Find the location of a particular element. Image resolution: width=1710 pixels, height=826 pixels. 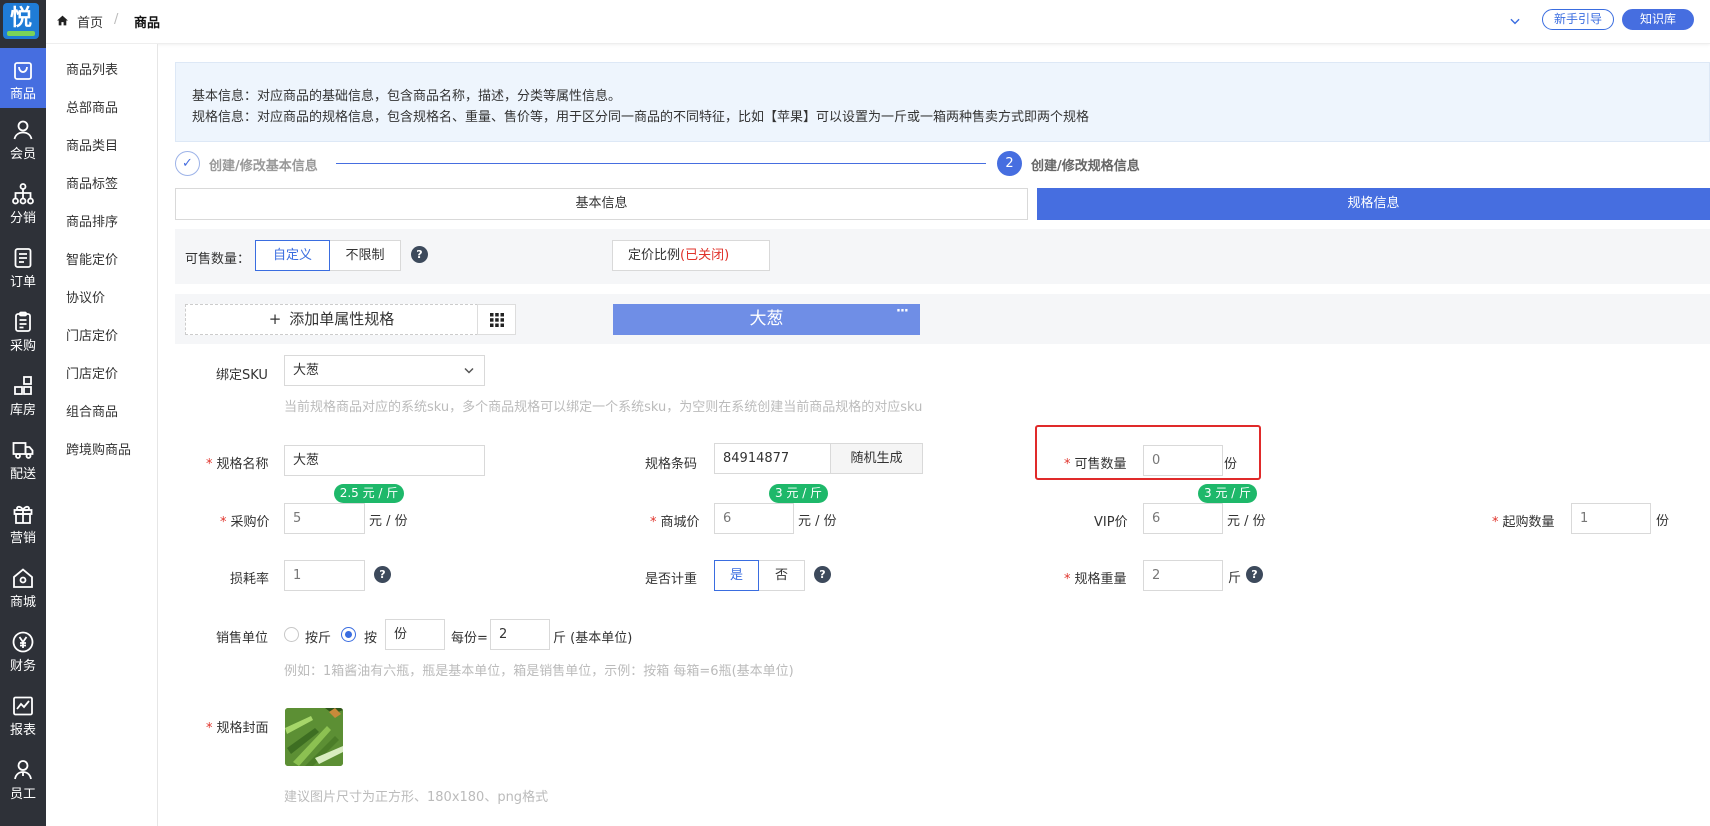

bag-icon is located at coordinates (23, 71).